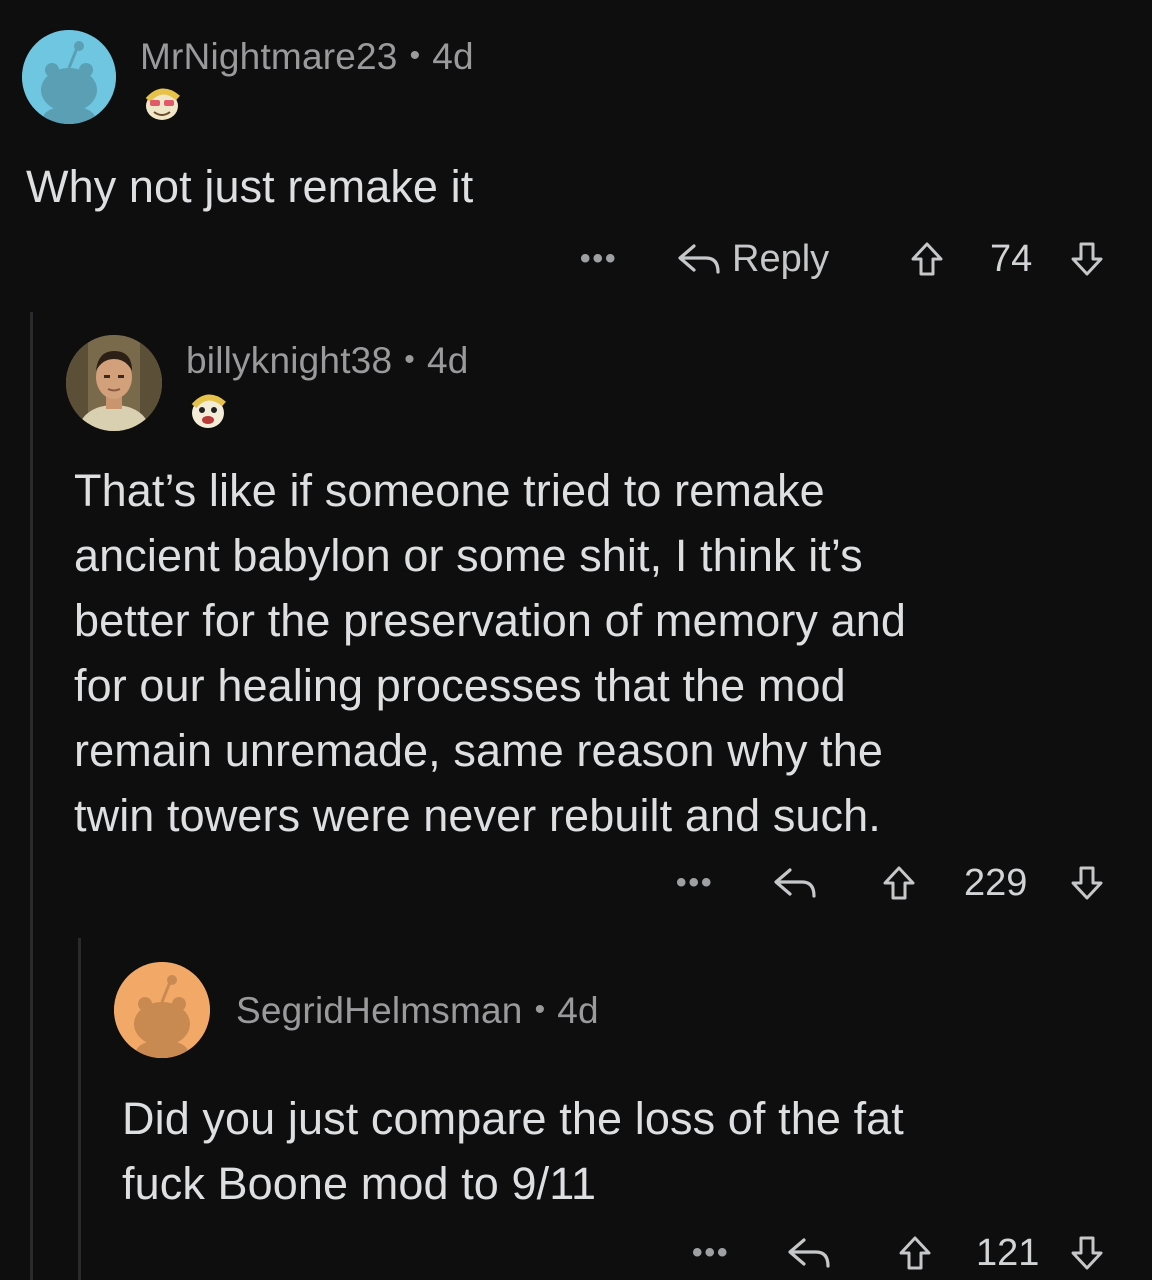 Image resolution: width=1152 pixels, height=1280 pixels. I want to click on username: MrNightmare23, so click(269, 56).